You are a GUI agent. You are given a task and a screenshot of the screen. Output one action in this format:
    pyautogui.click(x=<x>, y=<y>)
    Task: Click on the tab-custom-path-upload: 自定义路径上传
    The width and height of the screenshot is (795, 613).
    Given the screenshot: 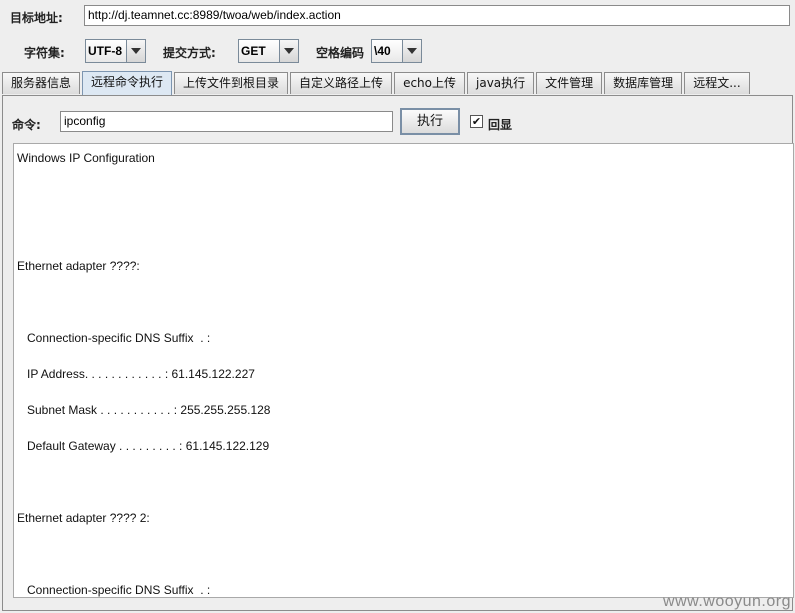 What is the action you would take?
    pyautogui.click(x=341, y=83)
    